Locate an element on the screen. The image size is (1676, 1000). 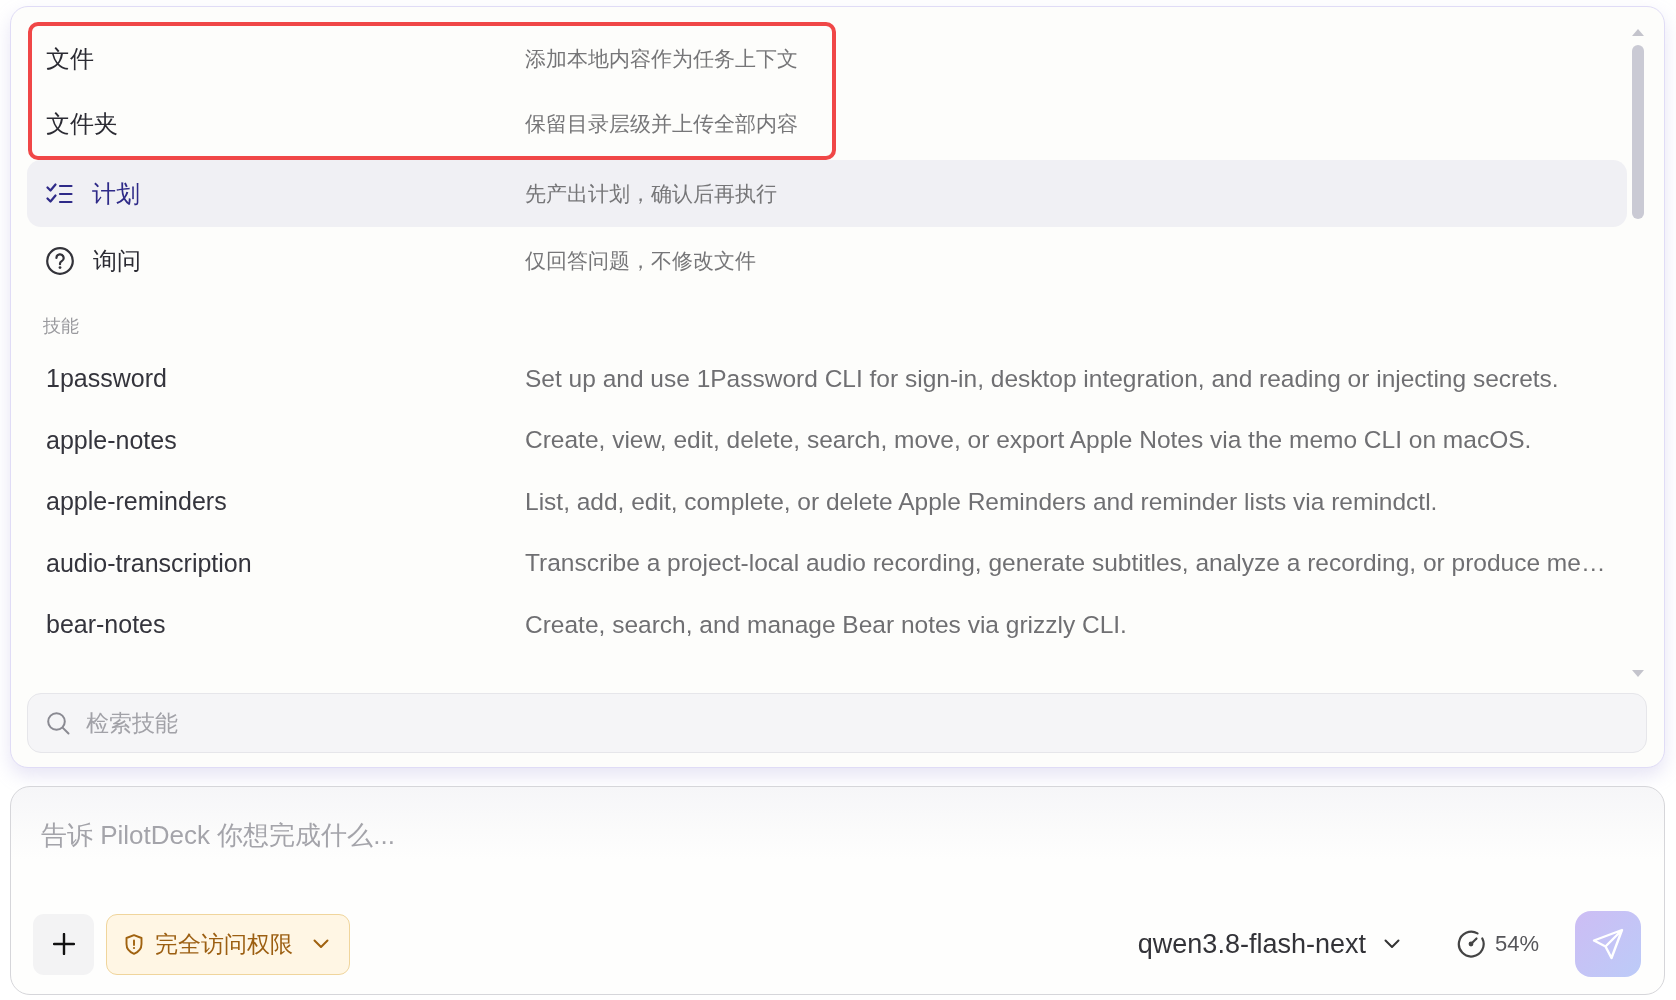
menu-item-label: 计划 is located at coordinates (116, 193).